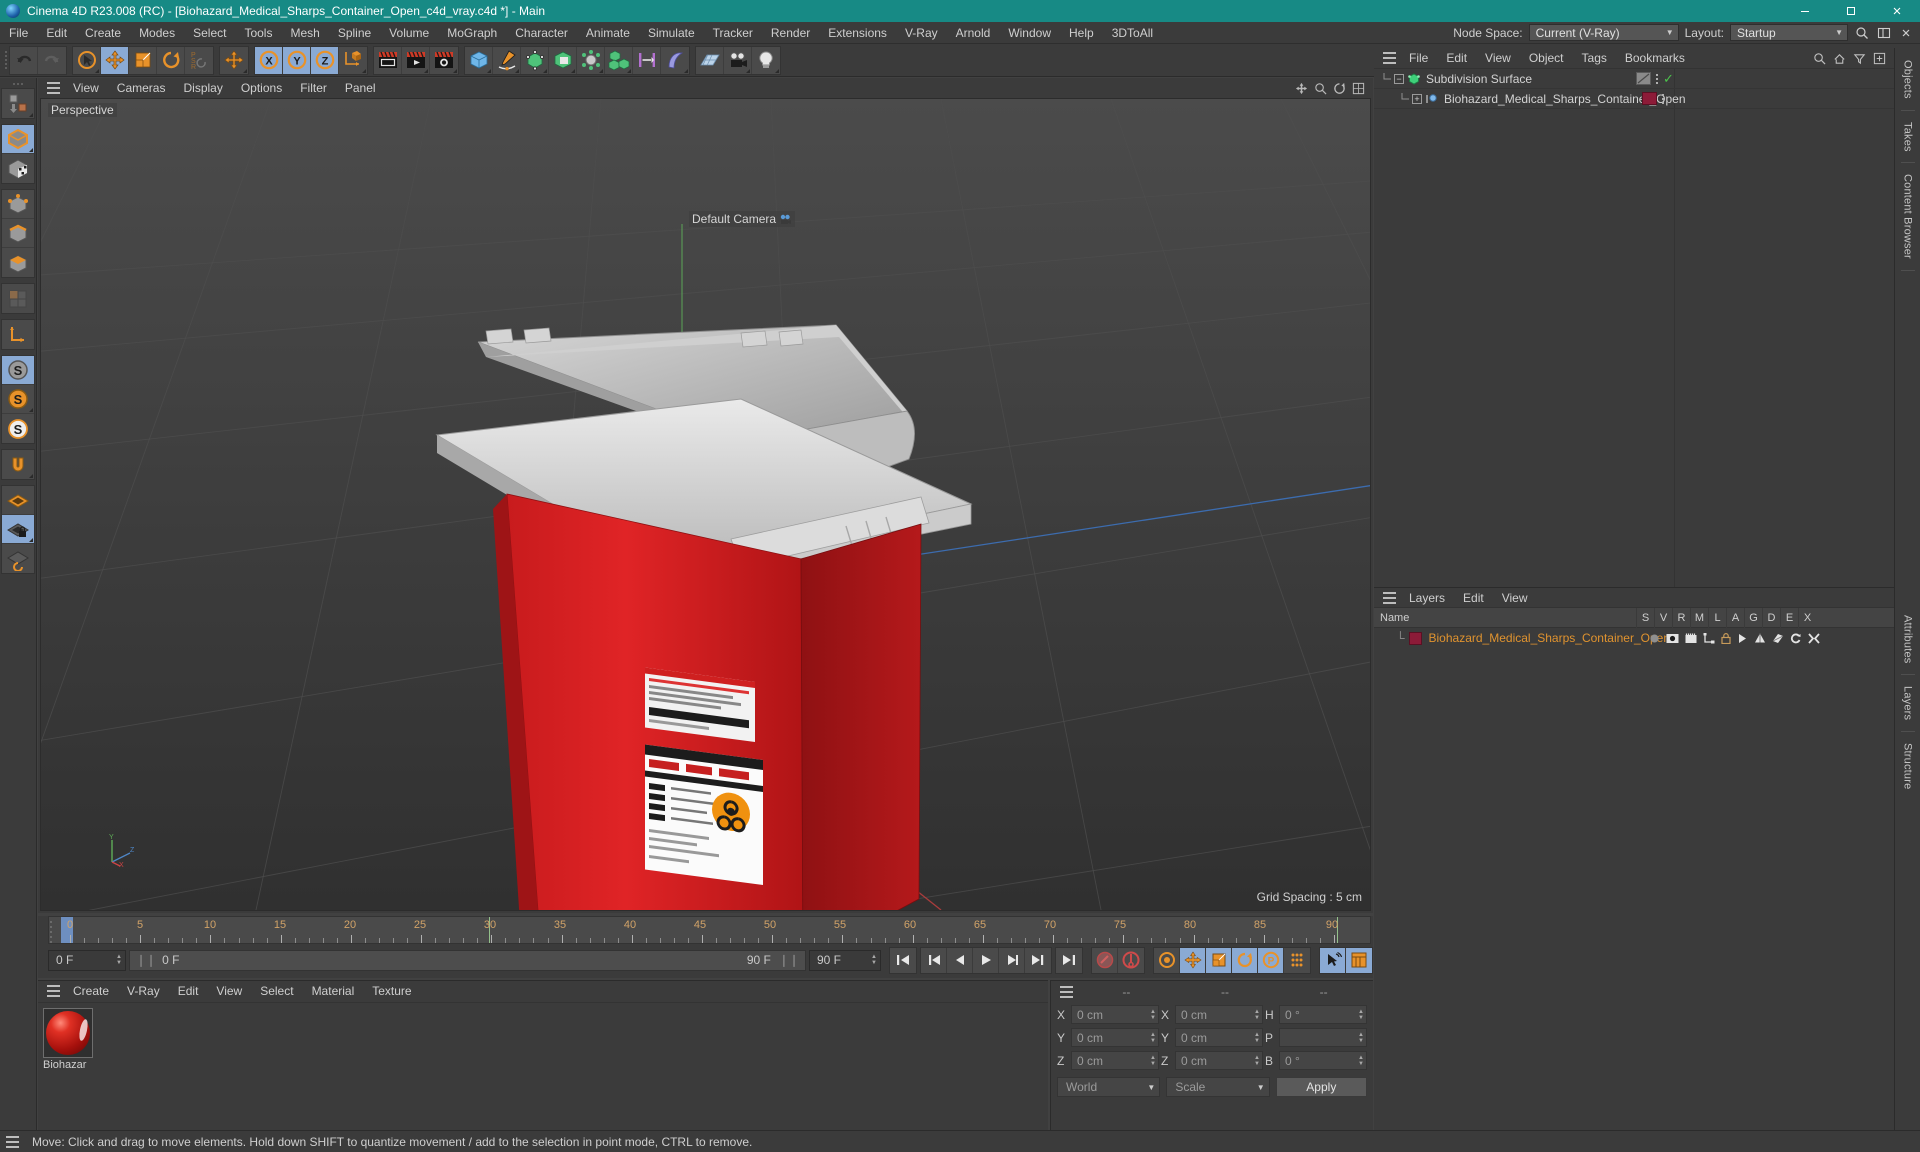  Describe the element at coordinates (1789, 32) in the screenshot. I see `layout-select: Startup ▼` at that location.